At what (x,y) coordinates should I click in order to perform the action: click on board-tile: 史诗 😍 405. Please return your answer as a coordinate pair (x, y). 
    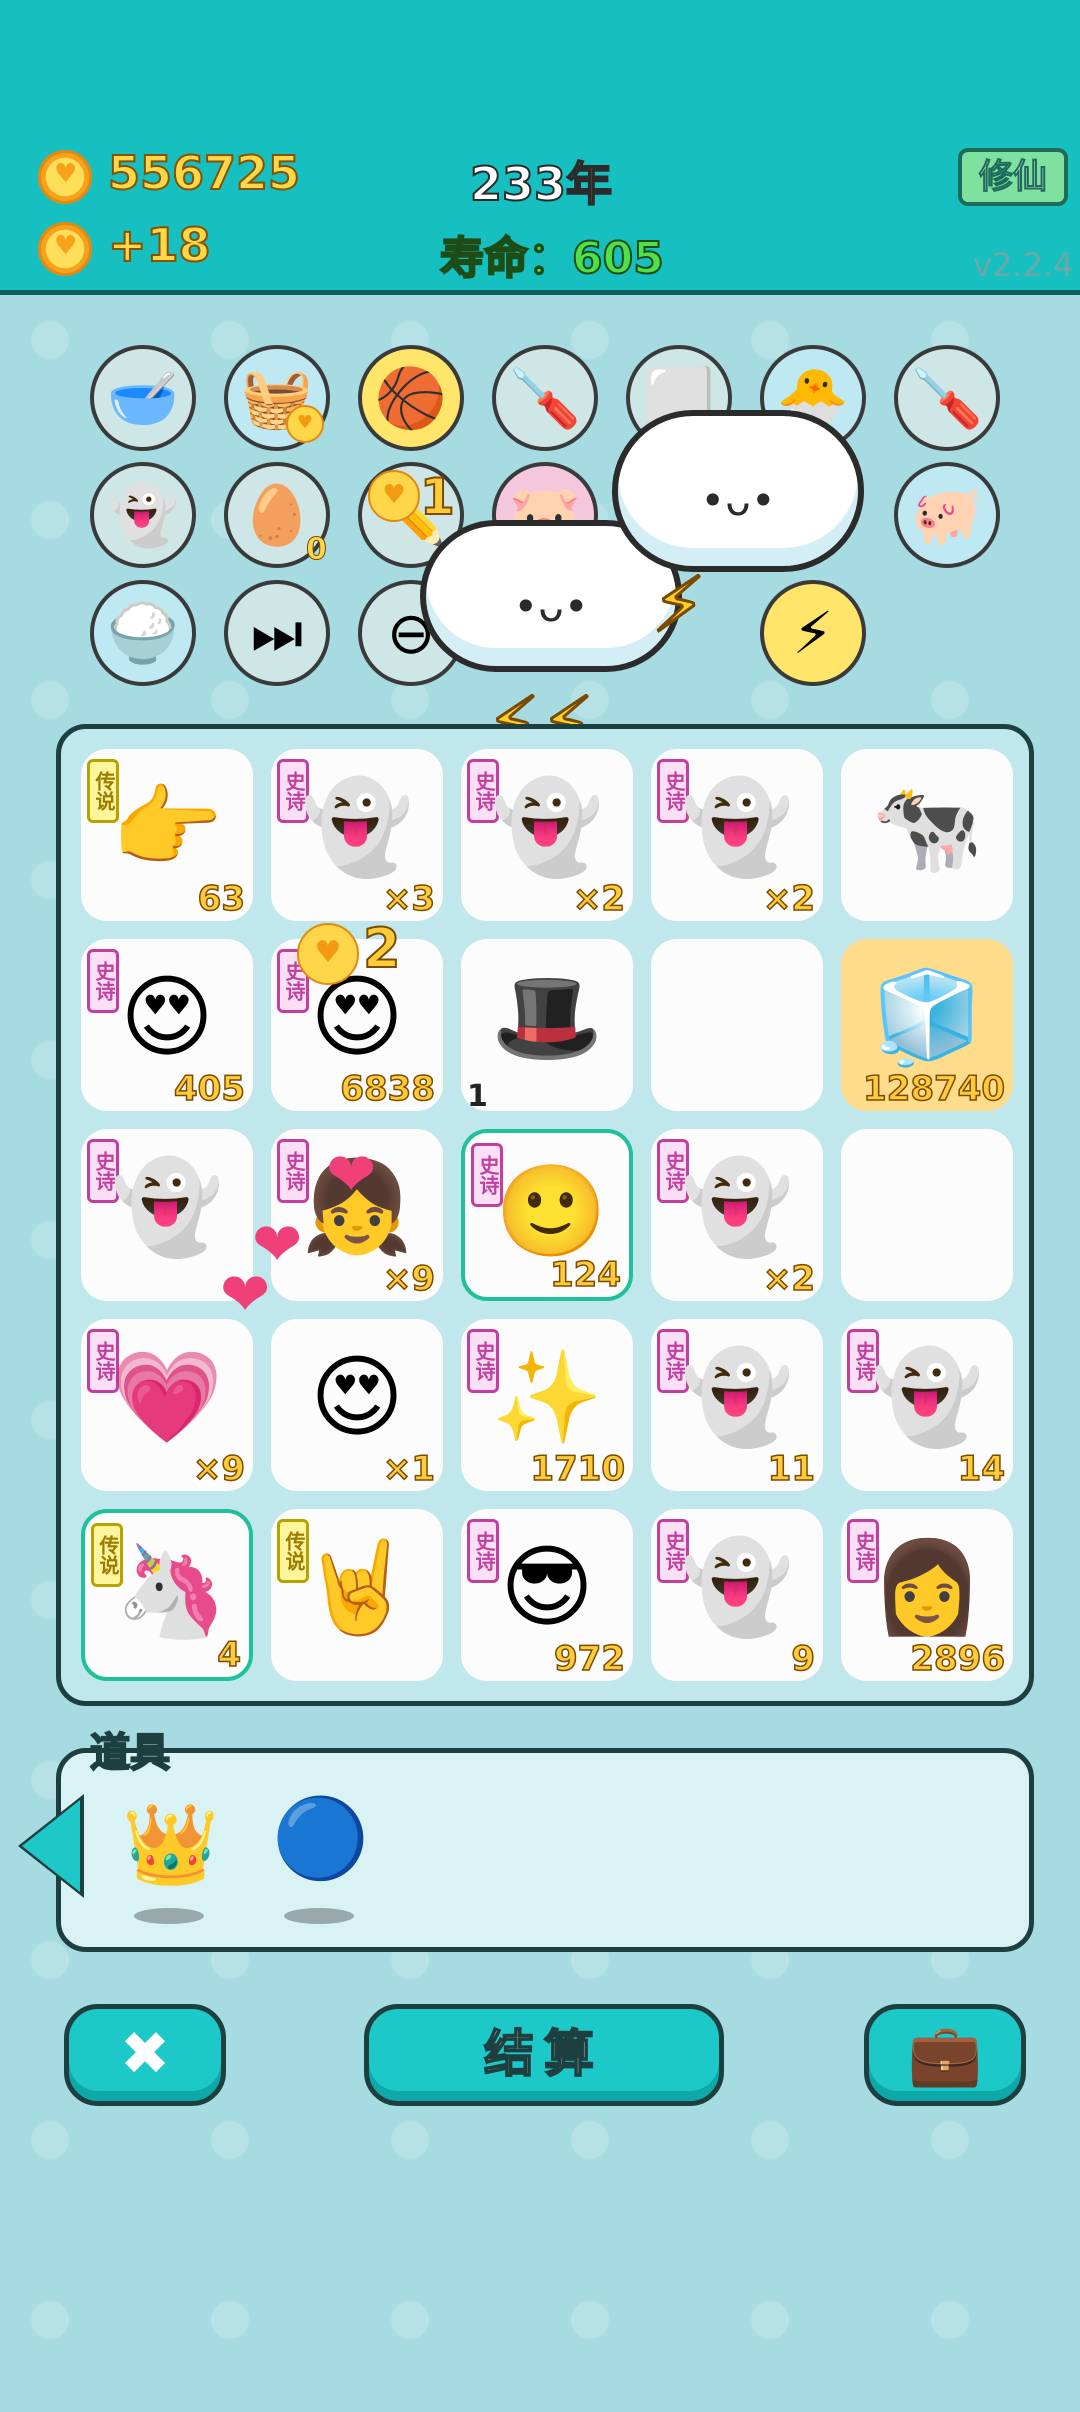
    Looking at the image, I should click on (167, 1025).